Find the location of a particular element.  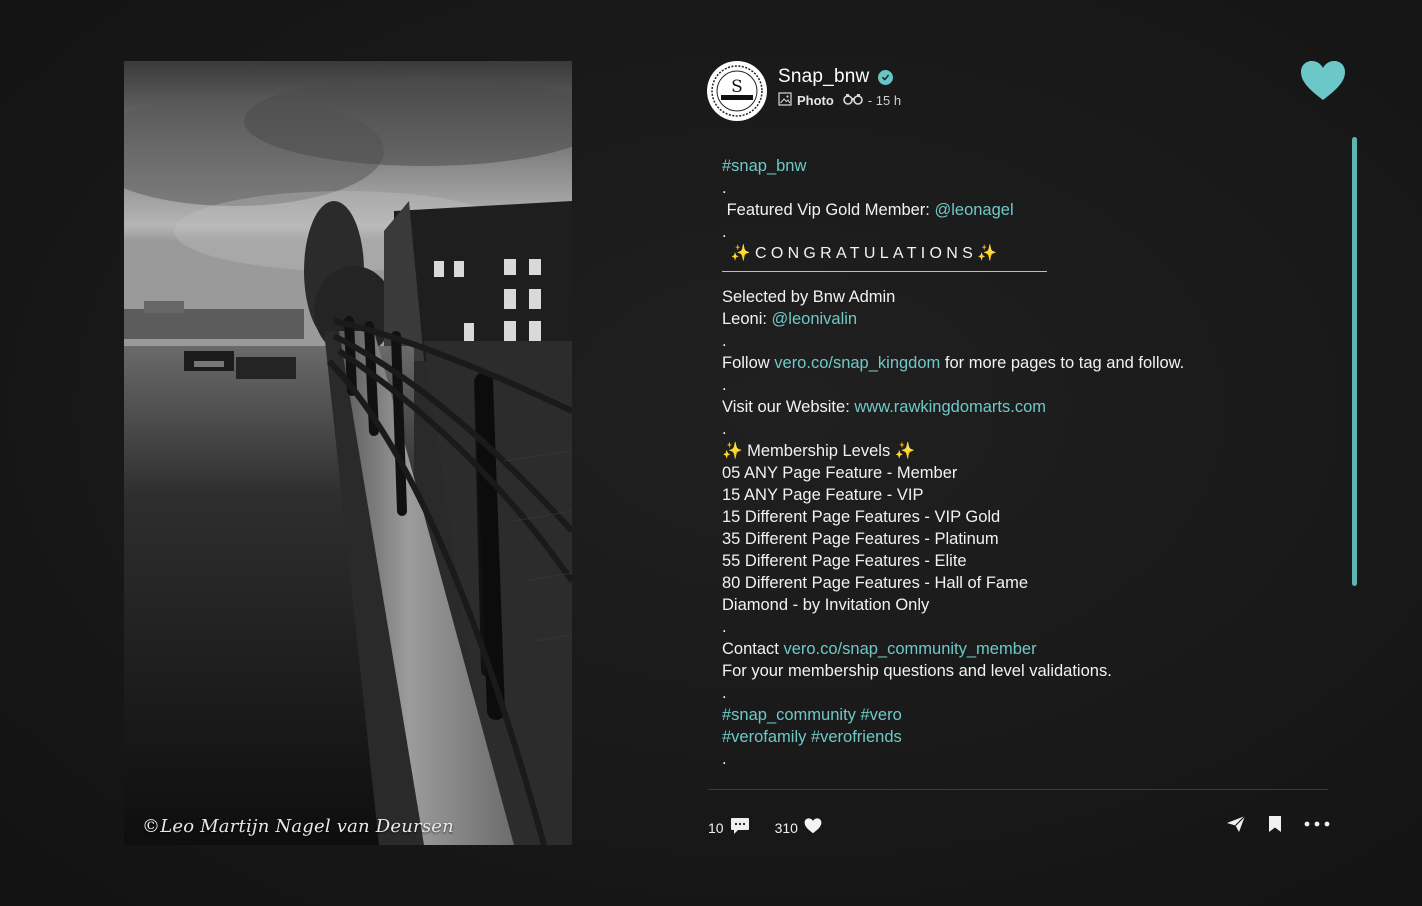

contact-prefix: Contact is located at coordinates (753, 649).